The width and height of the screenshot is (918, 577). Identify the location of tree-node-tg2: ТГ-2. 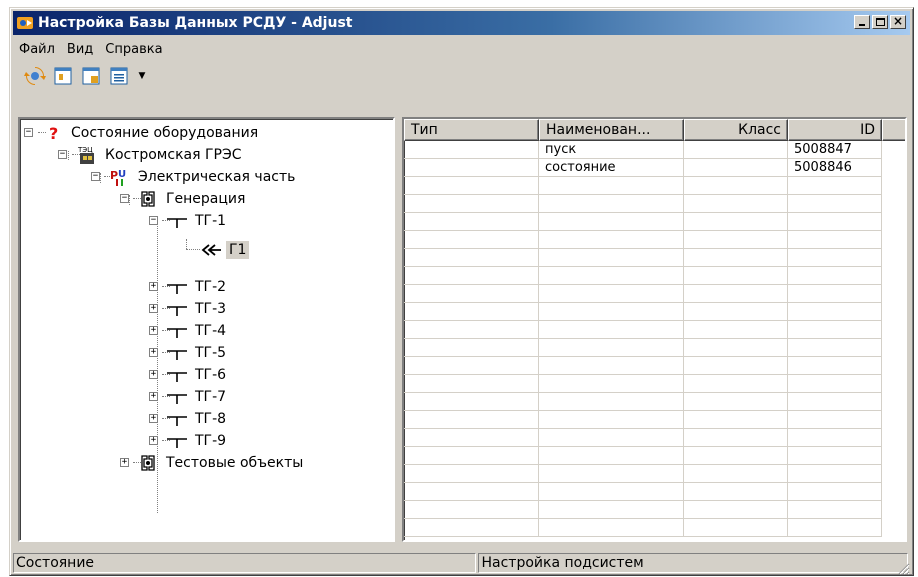
(197, 287).